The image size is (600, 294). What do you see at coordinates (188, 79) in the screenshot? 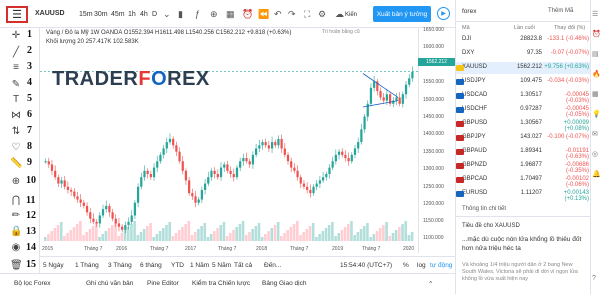
I see `logo-part: REX` at bounding box center [188, 79].